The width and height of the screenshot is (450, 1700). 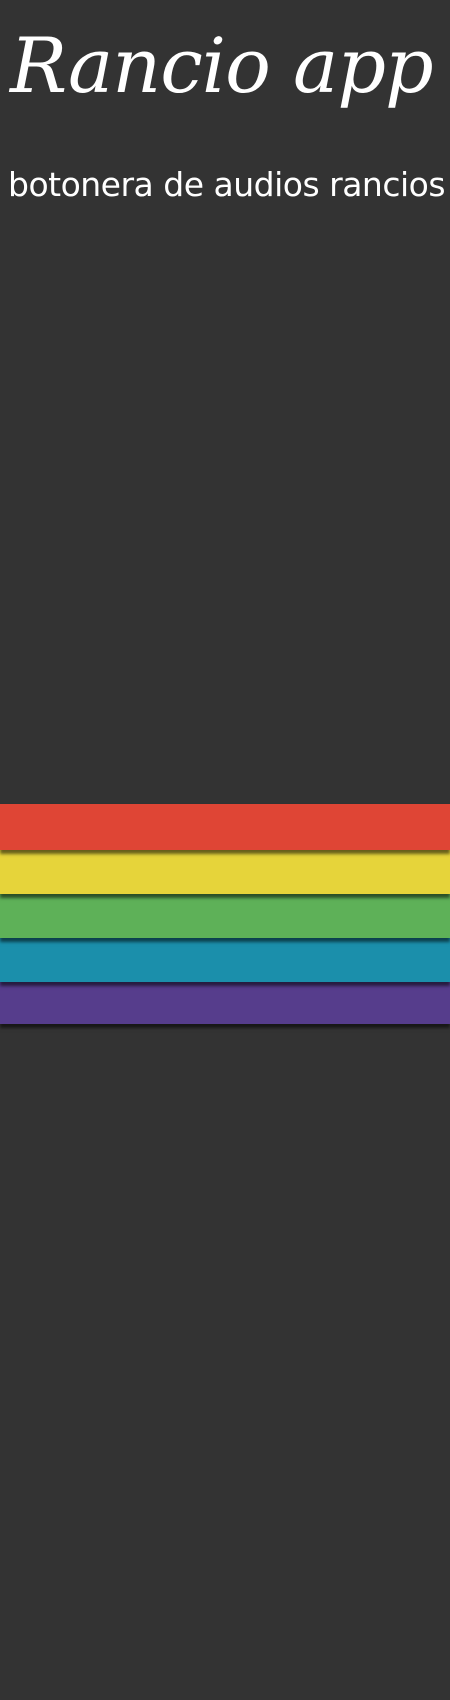 I want to click on stripe-purple, so click(x=225, y=1002).